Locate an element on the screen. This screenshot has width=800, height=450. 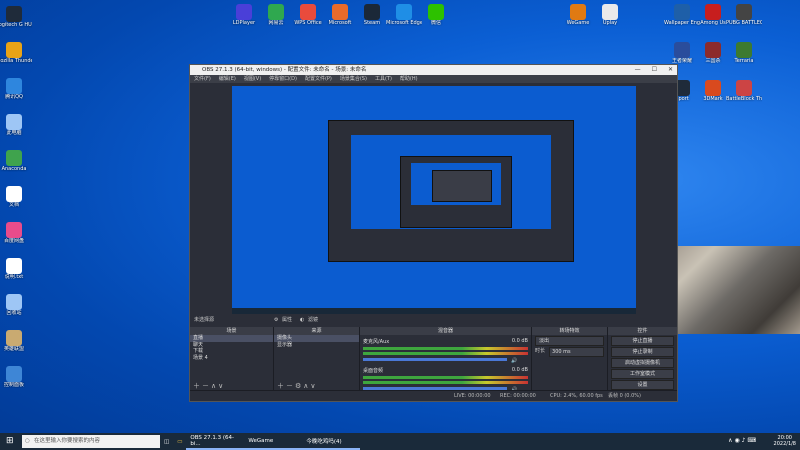
menu-item: 停靠窗口(D) is located at coordinates (283, 79).